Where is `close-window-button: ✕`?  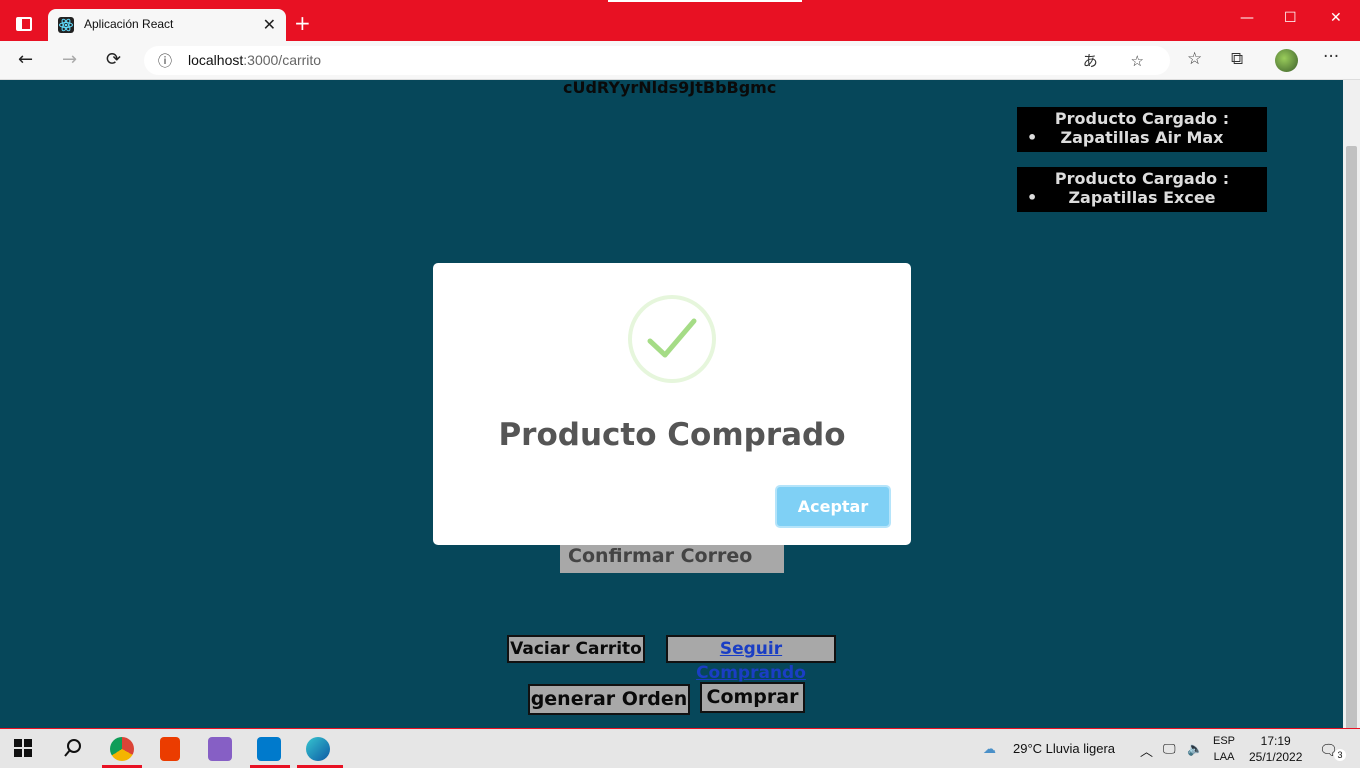 close-window-button: ✕ is located at coordinates (1336, 18).